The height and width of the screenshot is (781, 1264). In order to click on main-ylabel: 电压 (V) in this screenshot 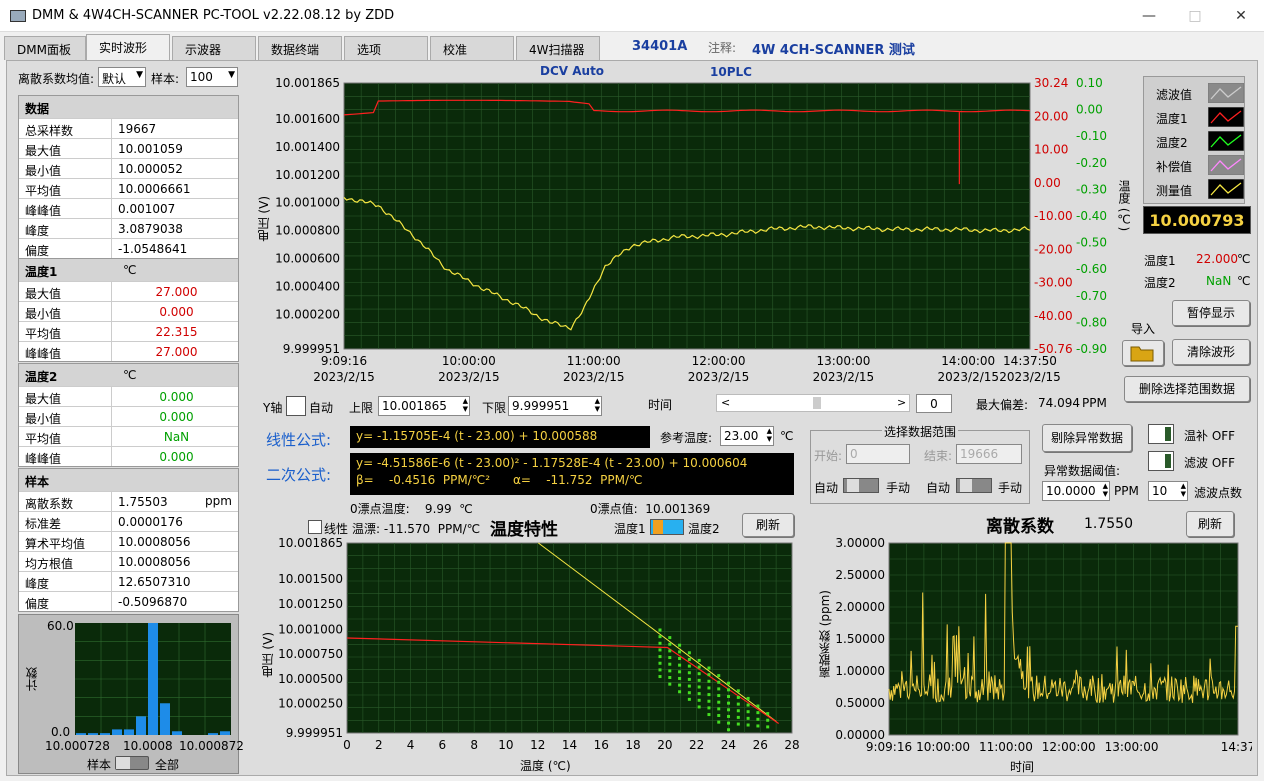, I will do `click(264, 219)`.